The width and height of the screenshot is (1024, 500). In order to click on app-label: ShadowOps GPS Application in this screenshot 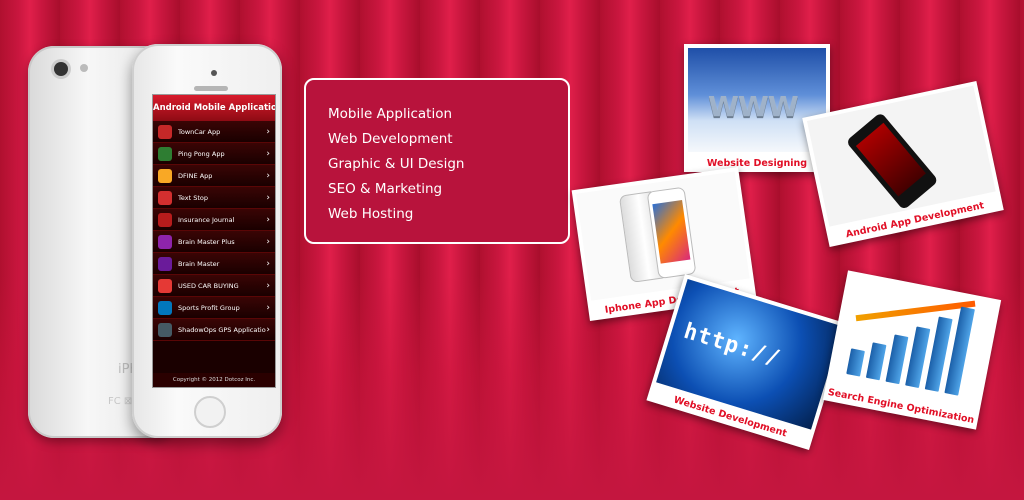, I will do `click(222, 329)`.